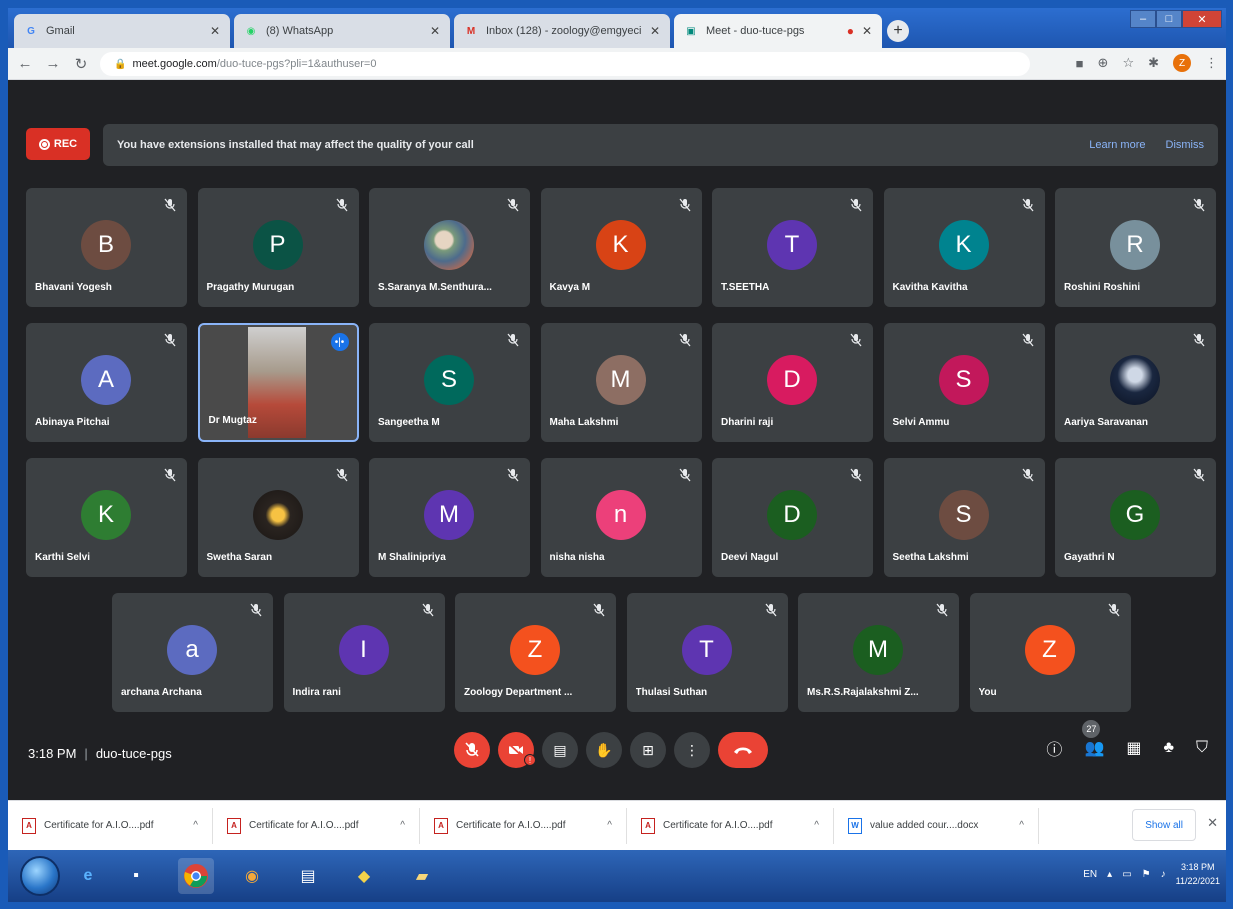  What do you see at coordinates (898, 31) in the screenshot?
I see `new-tab-button: +` at bounding box center [898, 31].